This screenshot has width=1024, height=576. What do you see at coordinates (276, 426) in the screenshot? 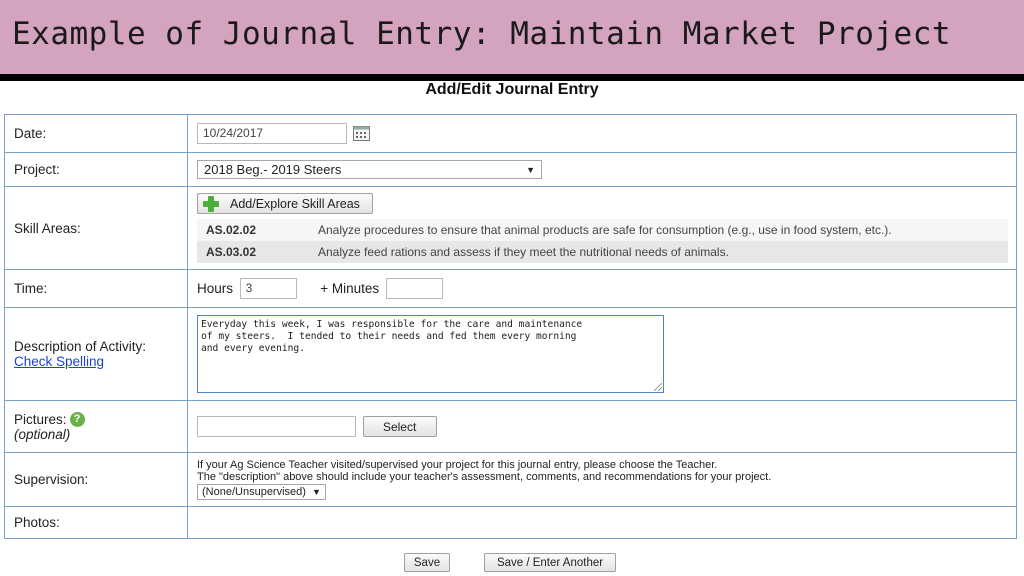
I see `picture-file-input` at bounding box center [276, 426].